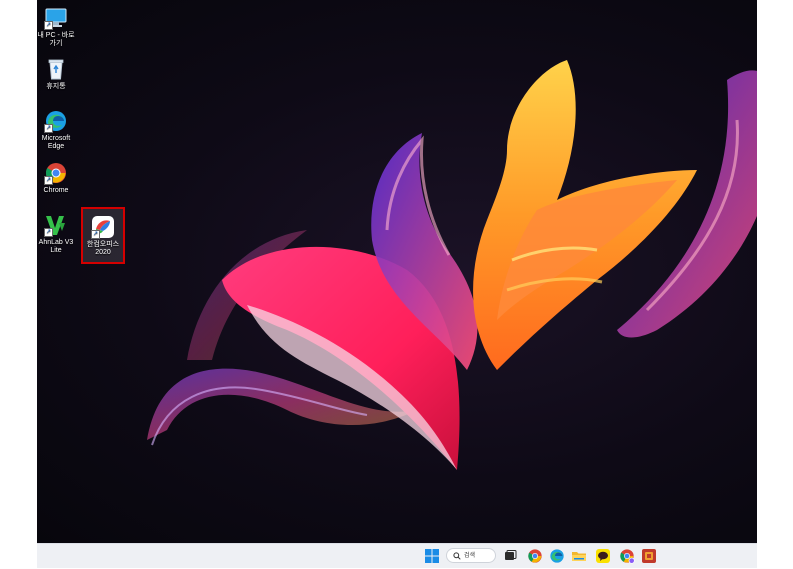 The width and height of the screenshot is (793, 569). I want to click on hancom-icon, so click(649, 556).